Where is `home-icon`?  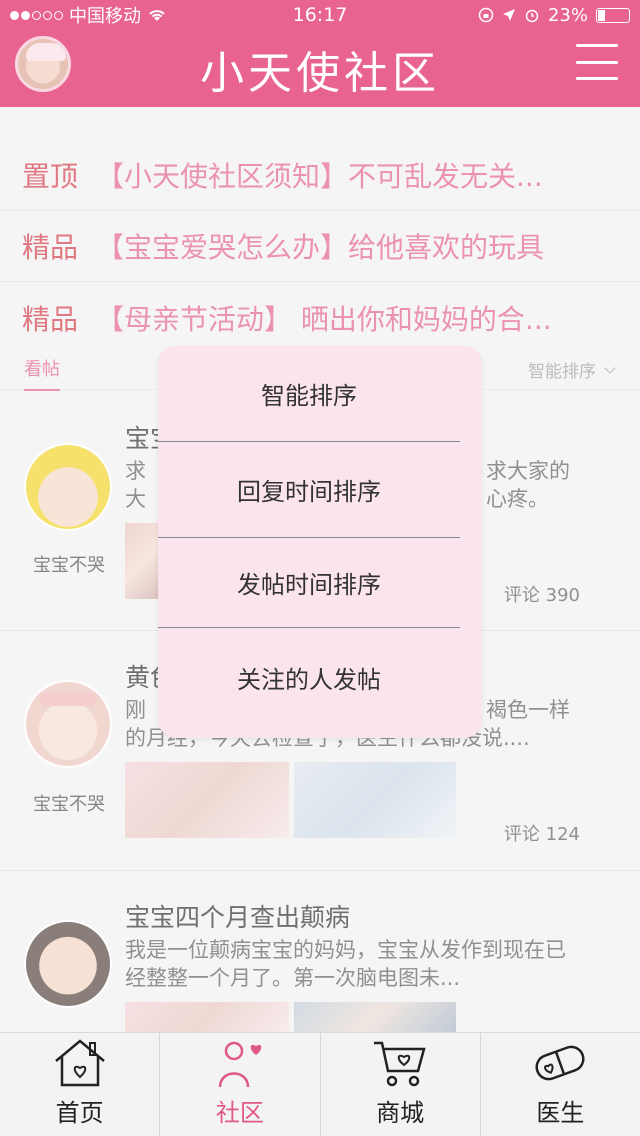 home-icon is located at coordinates (79, 1063).